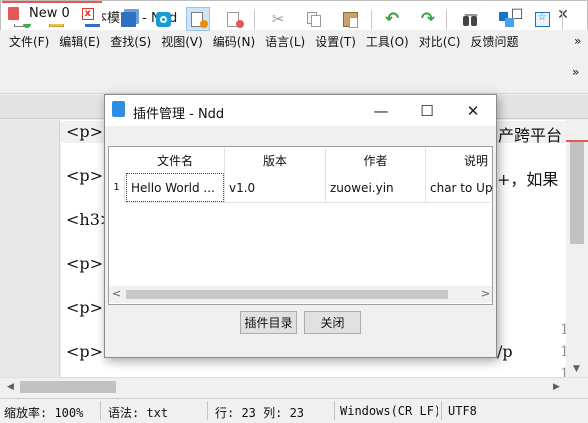 Image resolution: width=588 pixels, height=423 pixels. What do you see at coordinates (577, 193) in the screenshot?
I see `vertical-scroll-thumb` at bounding box center [577, 193].